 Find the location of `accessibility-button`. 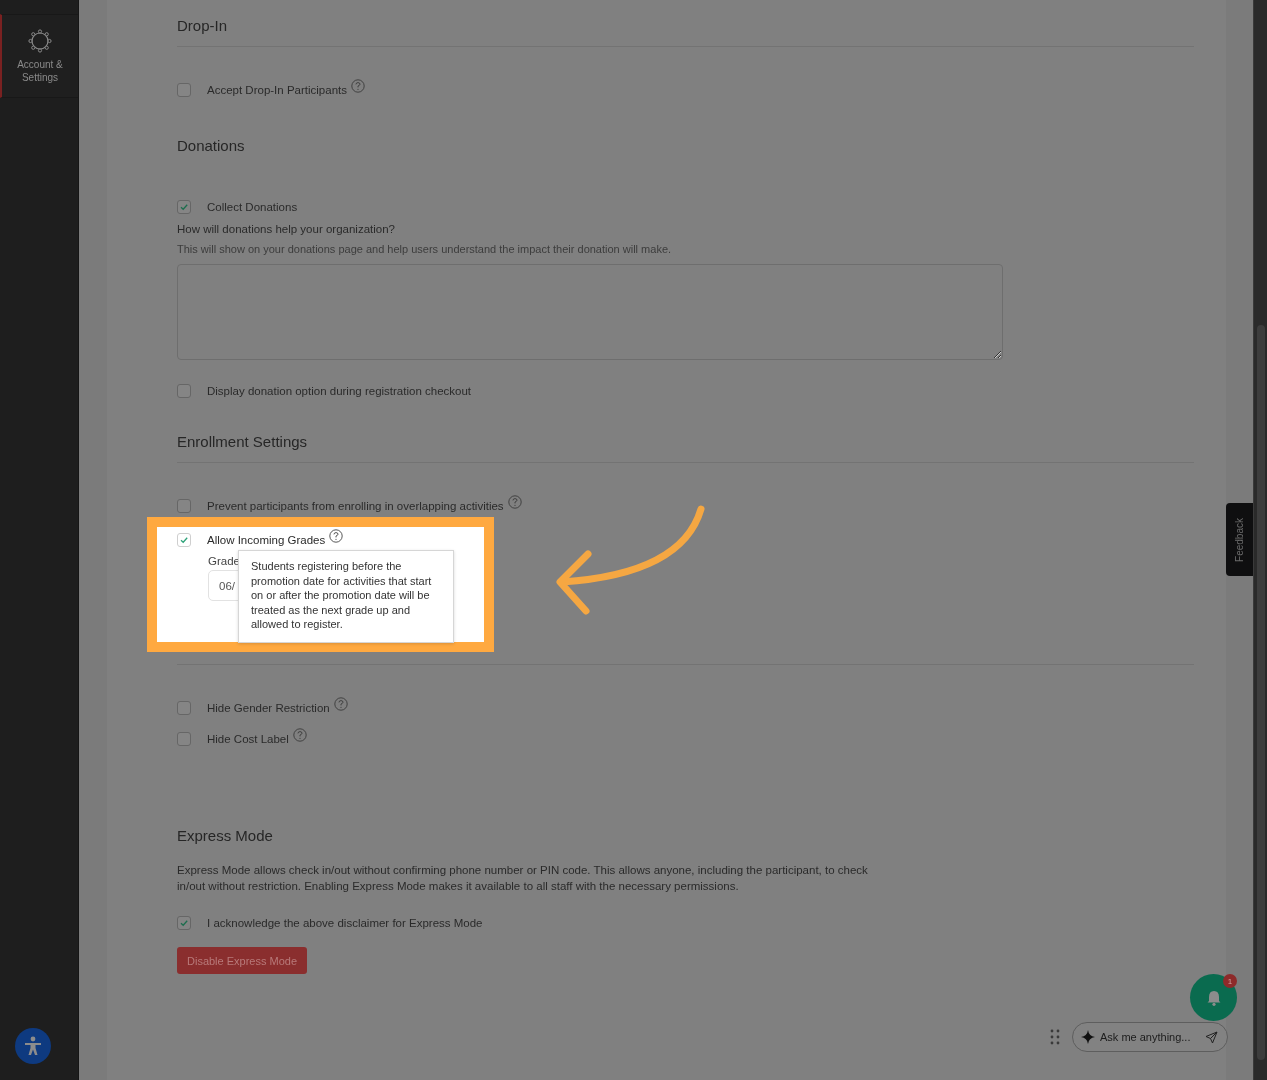

accessibility-button is located at coordinates (33, 1046).